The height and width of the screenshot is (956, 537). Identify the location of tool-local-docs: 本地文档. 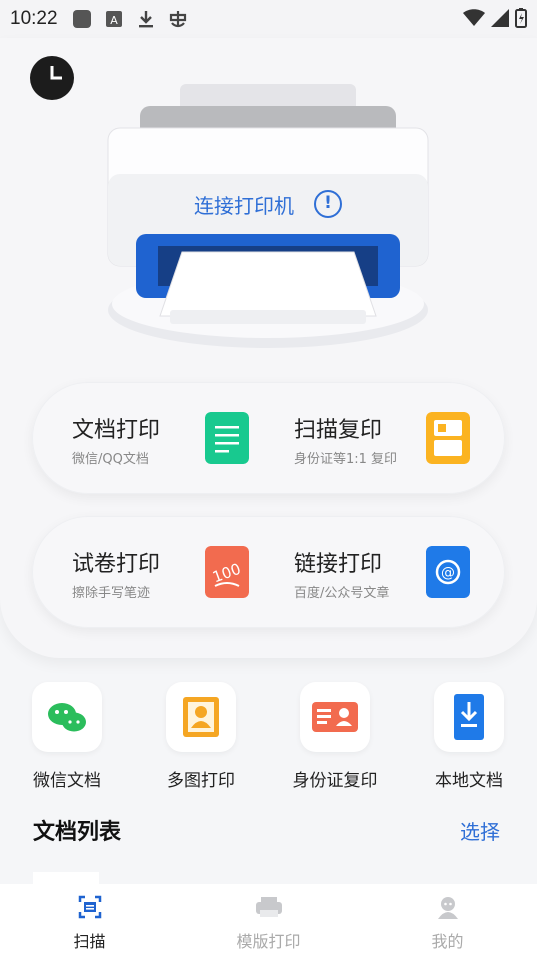
(469, 736).